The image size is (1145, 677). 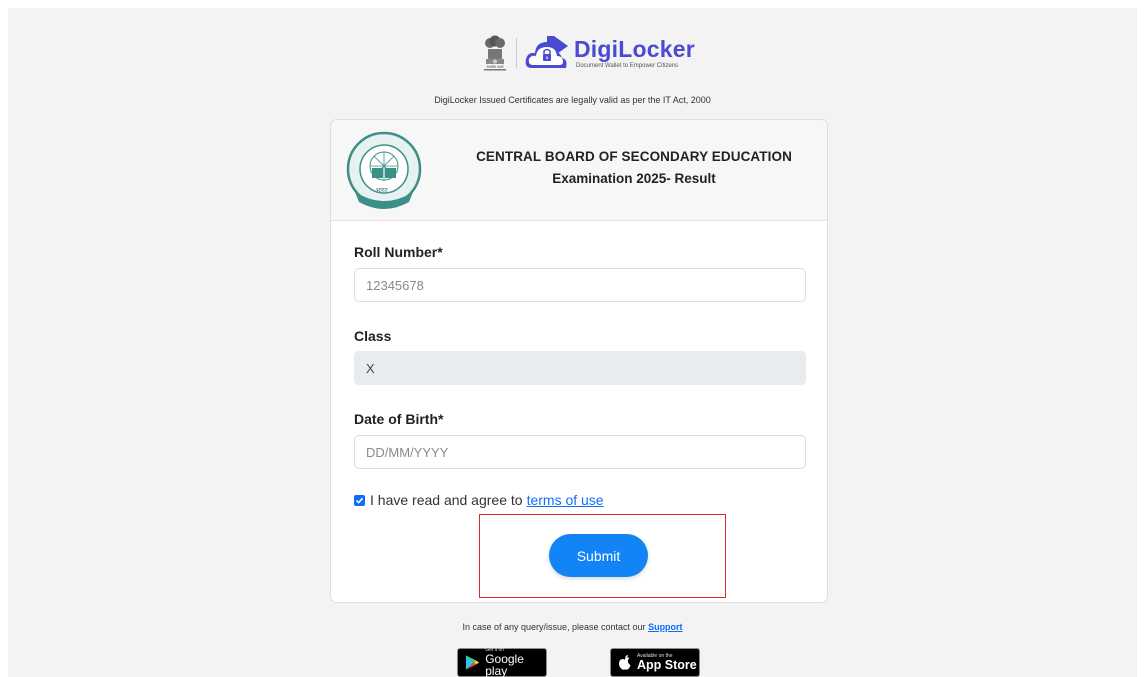 I want to click on brand-divider, so click(x=516, y=53).